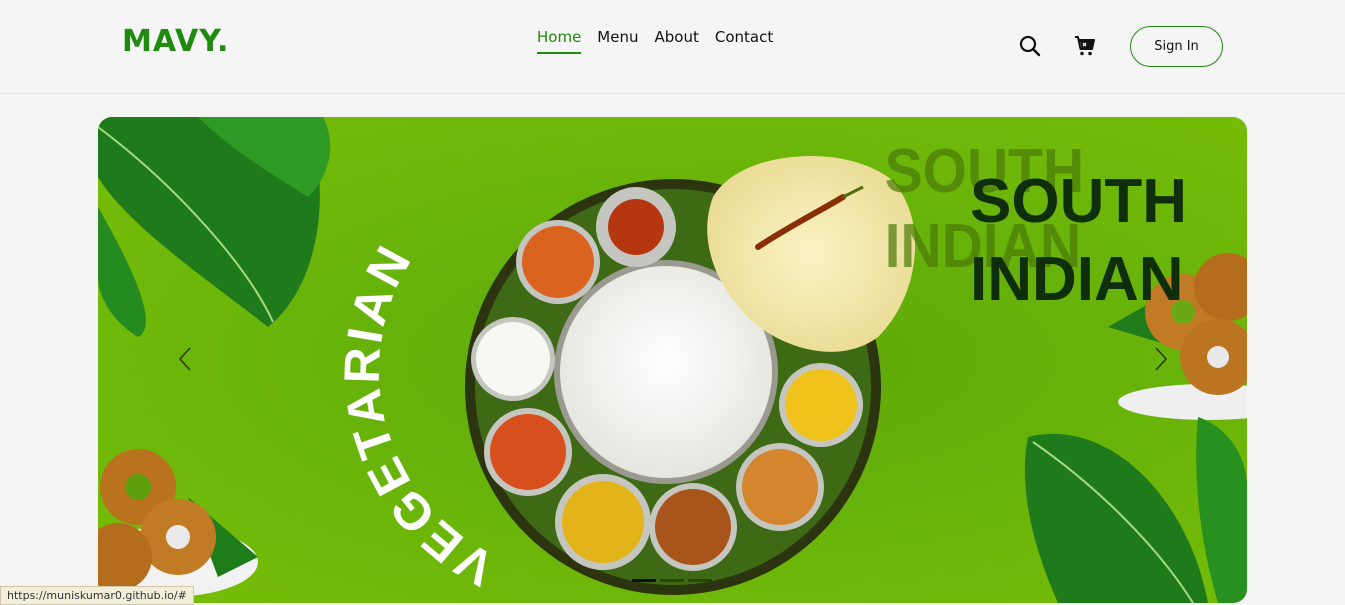 The width and height of the screenshot is (1345, 605). What do you see at coordinates (676, 41) in the screenshot?
I see `nav-about: About` at bounding box center [676, 41].